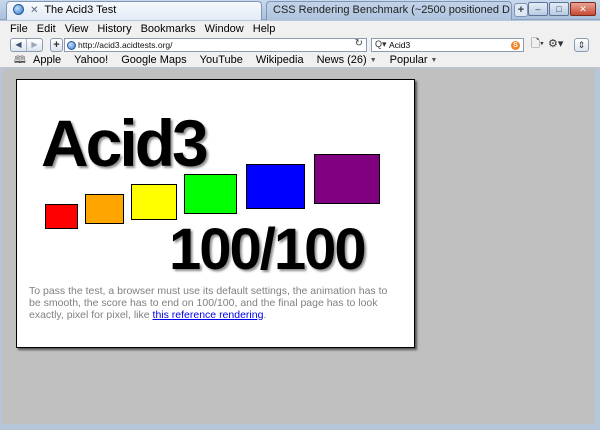  Describe the element at coordinates (79, 29) in the screenshot. I see `menu-view: View` at that location.